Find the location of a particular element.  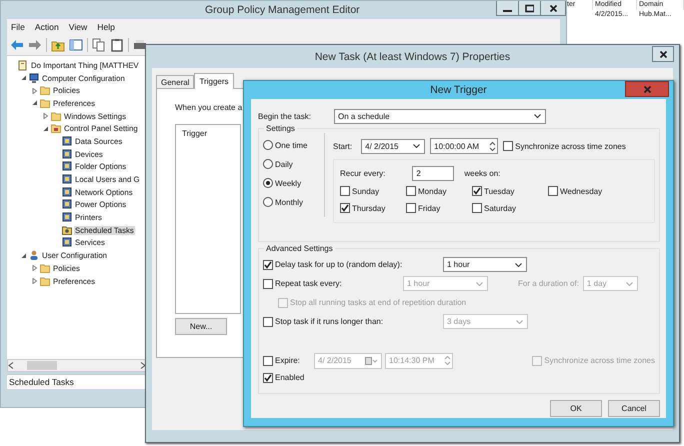

calendar-icon is located at coordinates (371, 360).